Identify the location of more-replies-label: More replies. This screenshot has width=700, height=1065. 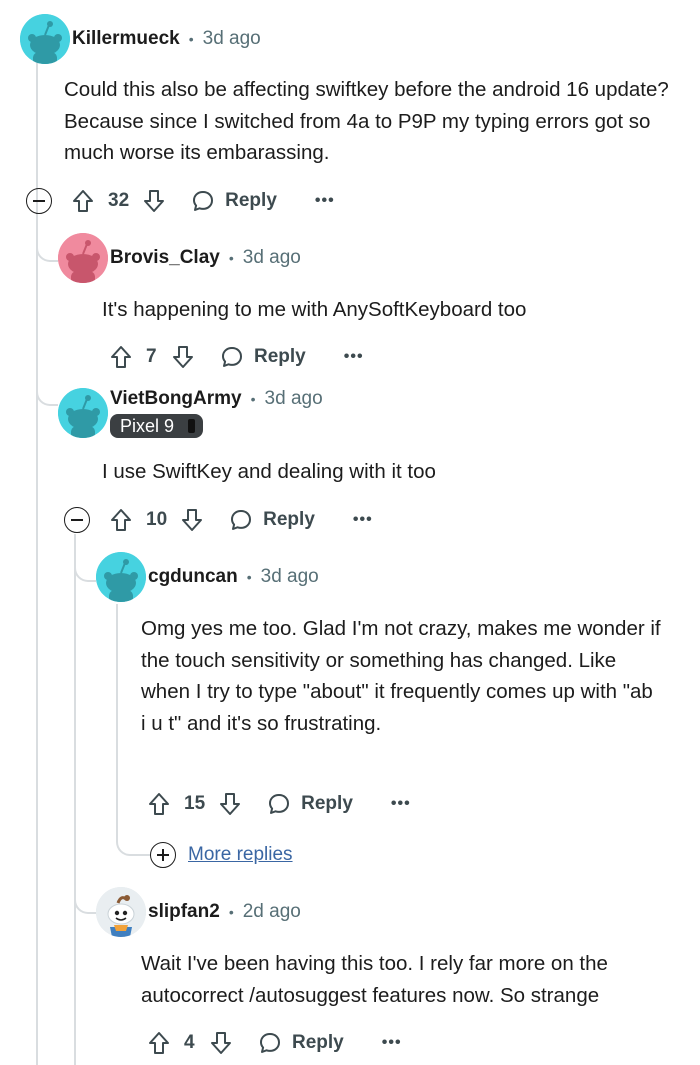
(240, 855).